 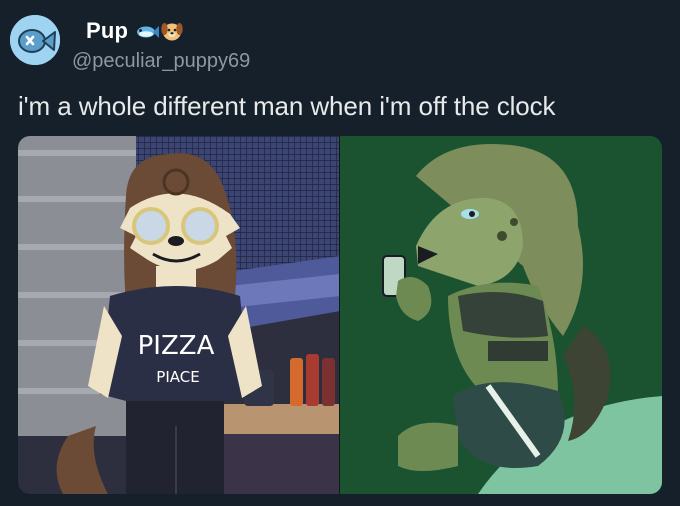 What do you see at coordinates (147, 31) in the screenshot?
I see `fish-icon` at bounding box center [147, 31].